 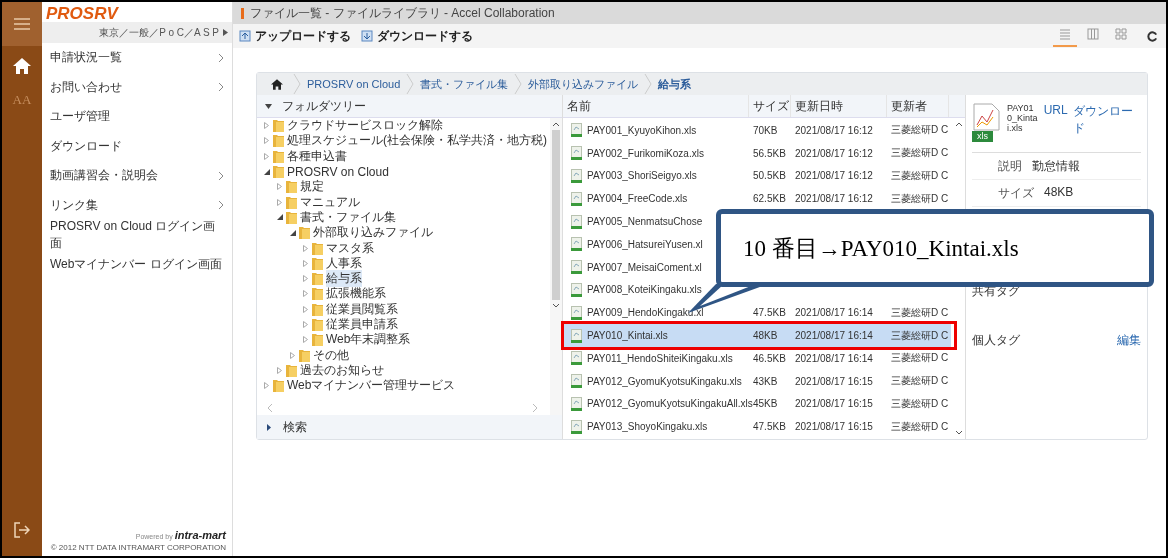 What do you see at coordinates (644, 267) in the screenshot?
I see `file-name: PAY007_MeisaiComent.xl` at bounding box center [644, 267].